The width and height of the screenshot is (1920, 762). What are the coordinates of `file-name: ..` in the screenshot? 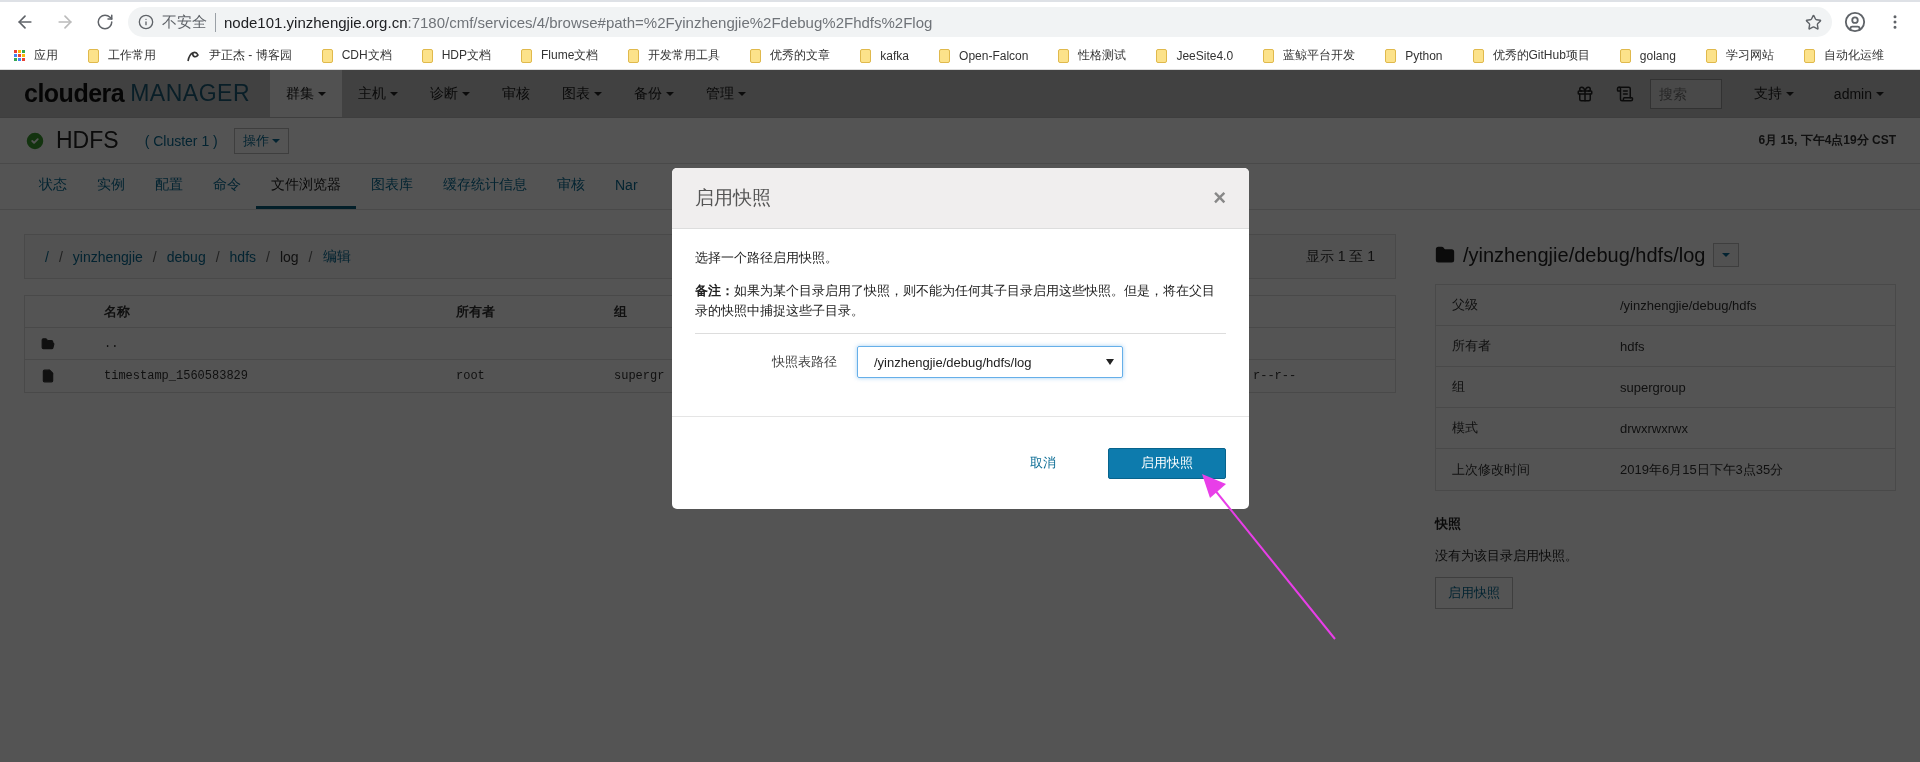 It's located at (280, 343).